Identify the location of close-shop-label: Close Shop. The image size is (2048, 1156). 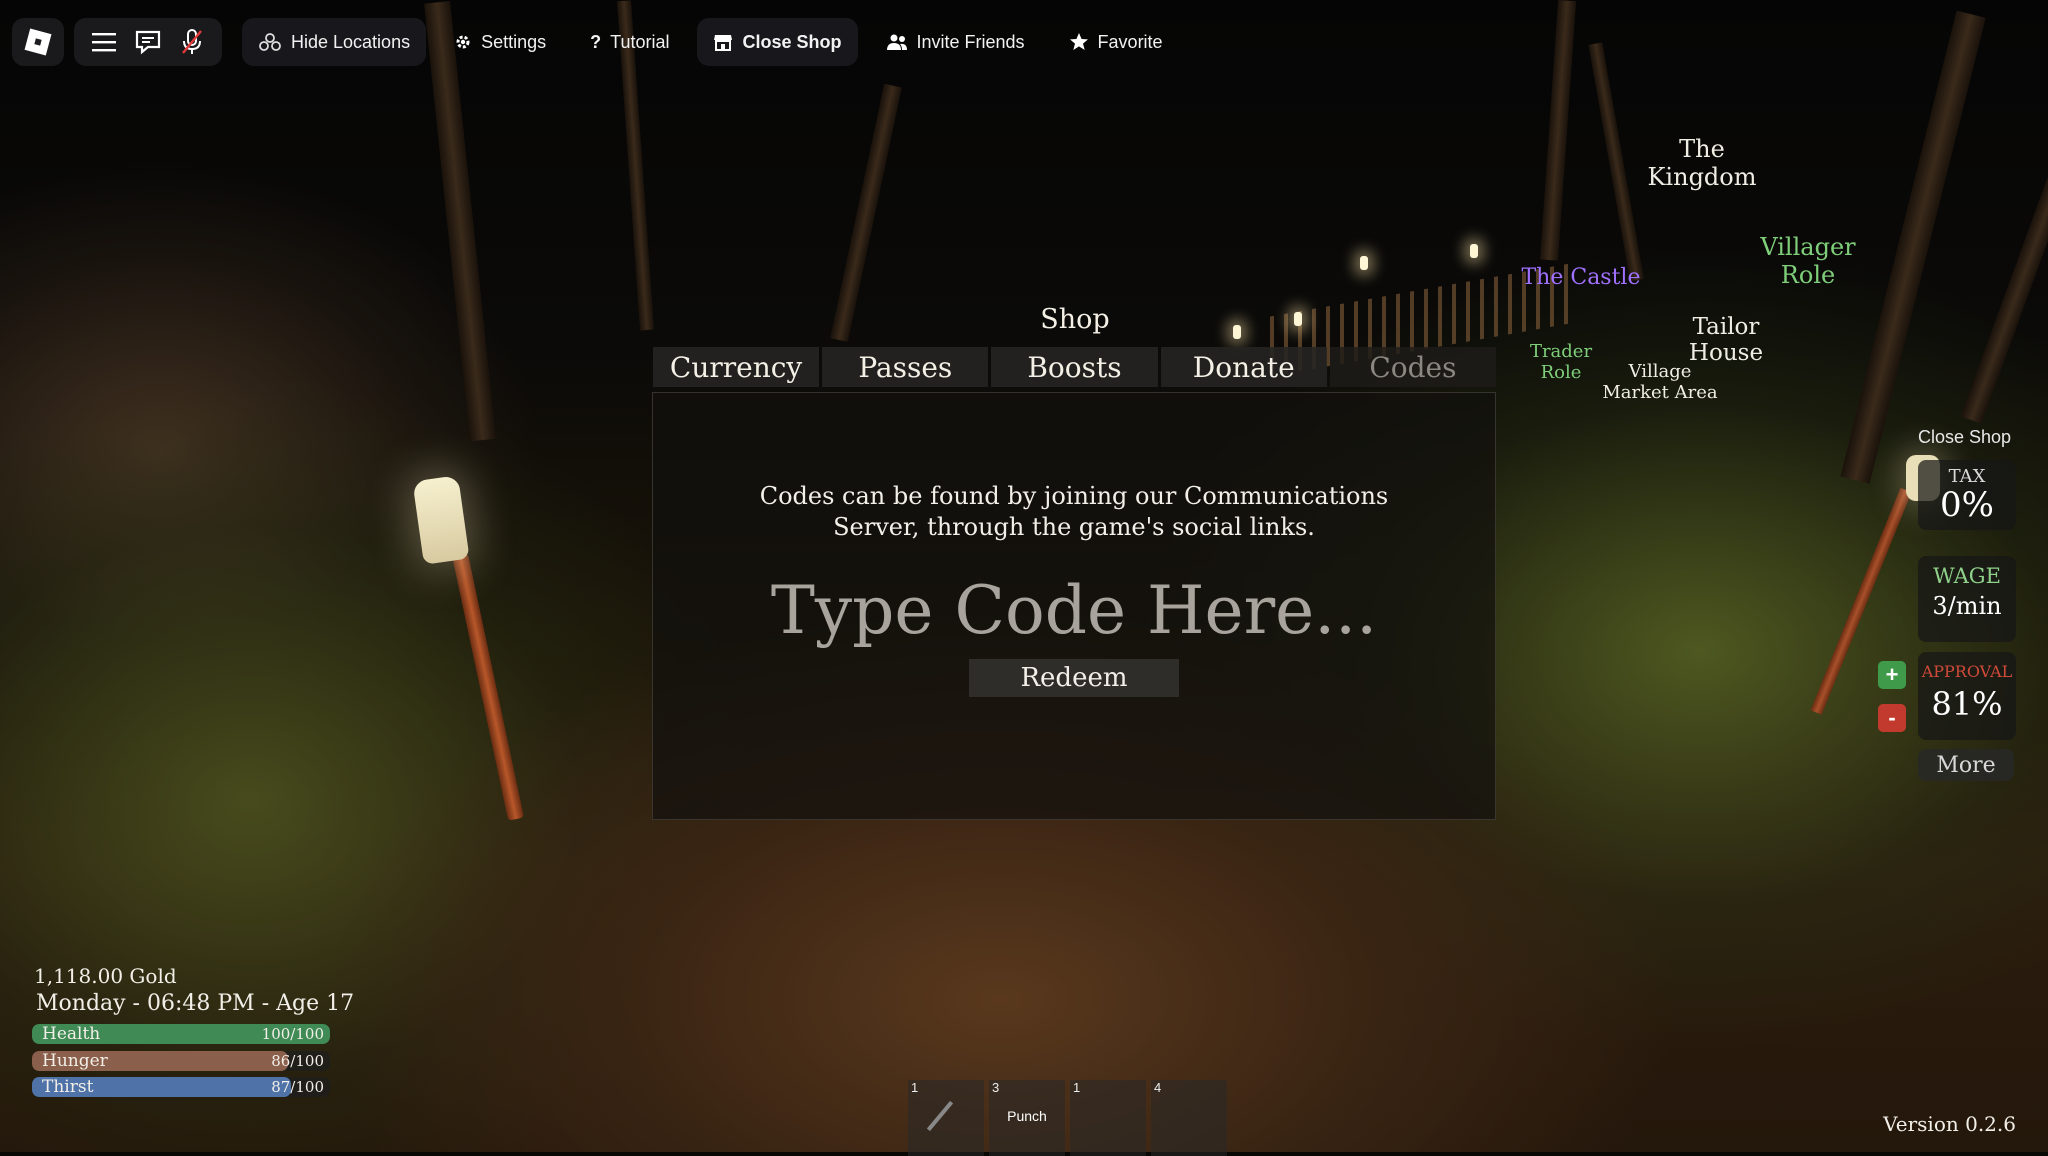
(792, 41).